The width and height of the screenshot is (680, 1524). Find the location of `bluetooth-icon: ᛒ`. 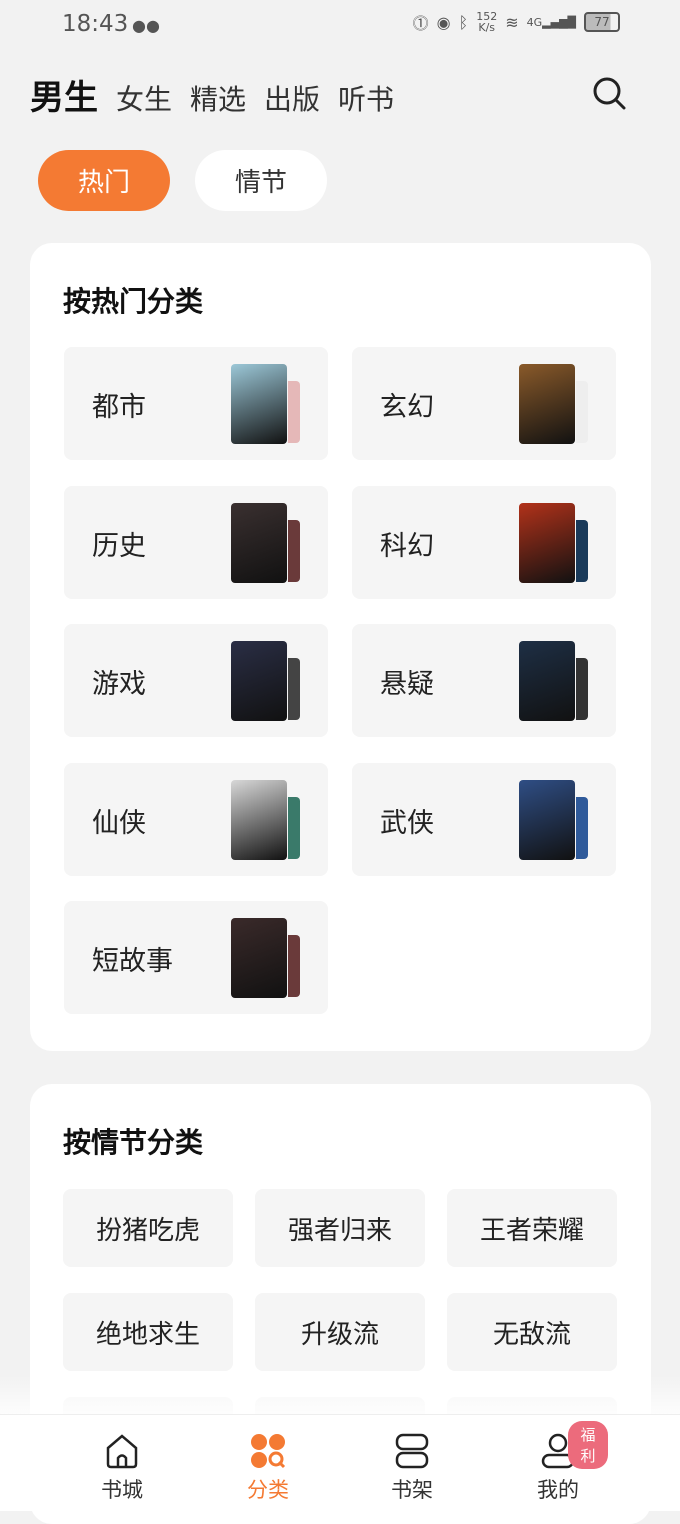

bluetooth-icon: ᛒ is located at coordinates (463, 22).